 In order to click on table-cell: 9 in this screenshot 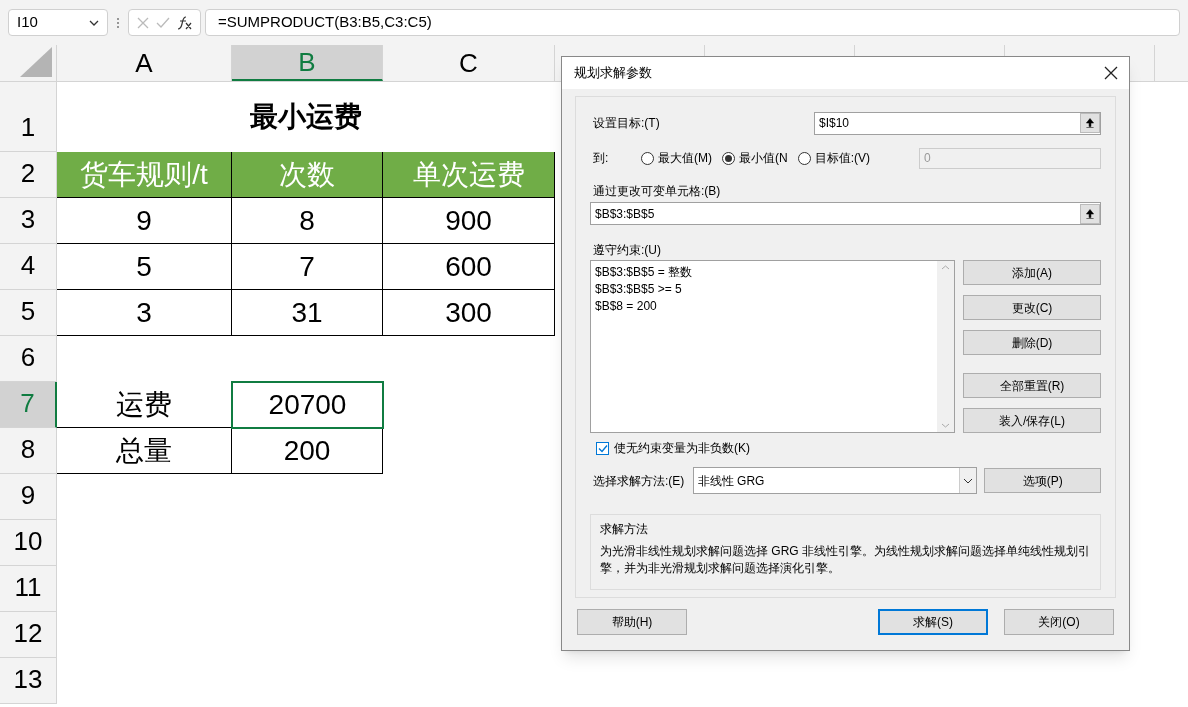, I will do `click(144, 221)`.